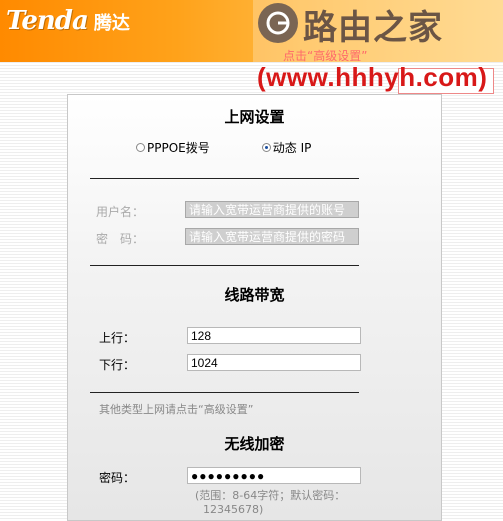 The width and height of the screenshot is (503, 521). I want to click on password-label: 密 码：, so click(120, 239).